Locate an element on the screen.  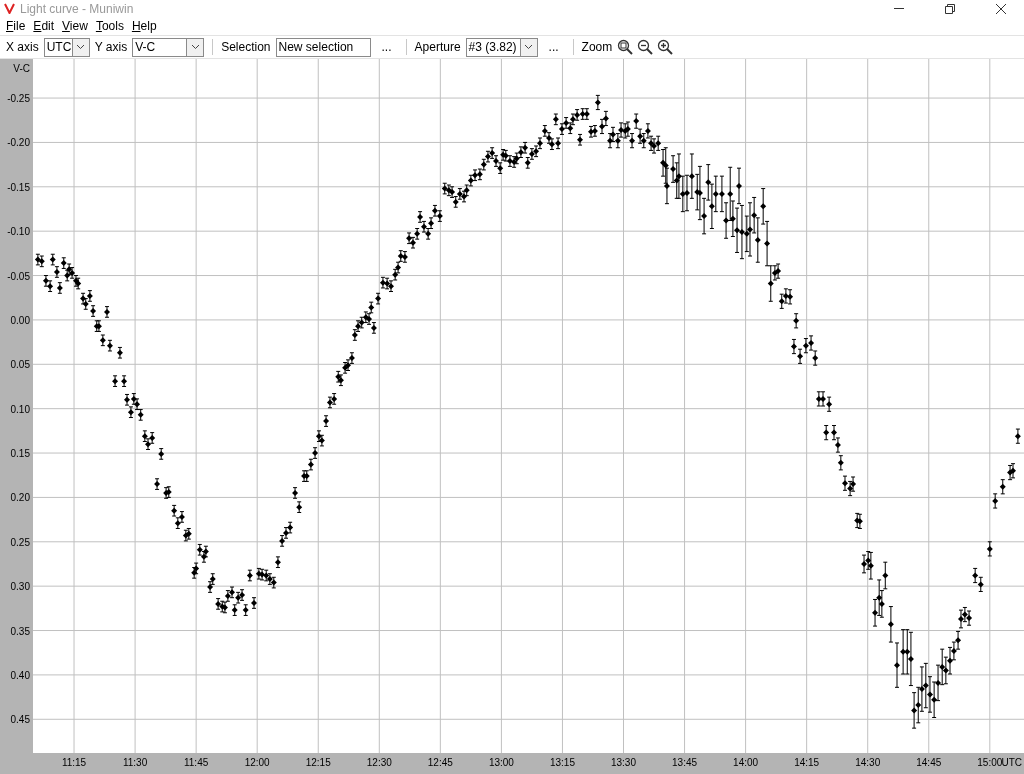
toolbar-label: X axis is located at coordinates (22, 47).